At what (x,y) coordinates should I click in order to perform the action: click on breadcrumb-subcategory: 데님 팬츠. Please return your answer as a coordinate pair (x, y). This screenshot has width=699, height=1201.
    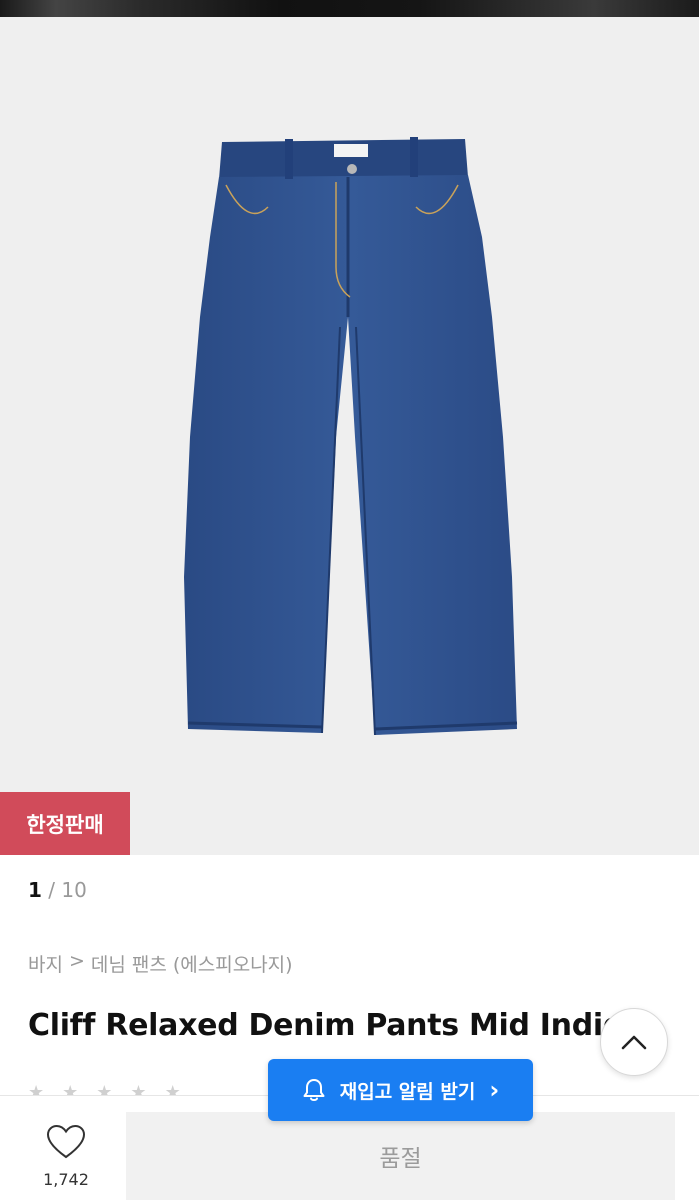
    Looking at the image, I should click on (129, 963).